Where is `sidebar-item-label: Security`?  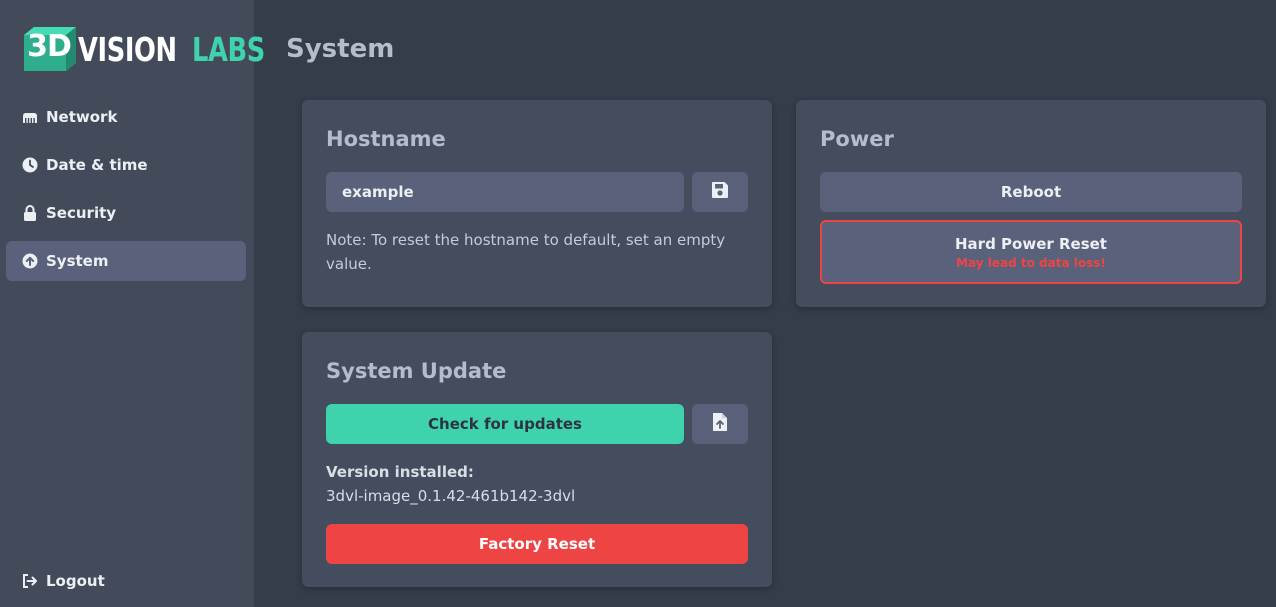
sidebar-item-label: Security is located at coordinates (81, 213).